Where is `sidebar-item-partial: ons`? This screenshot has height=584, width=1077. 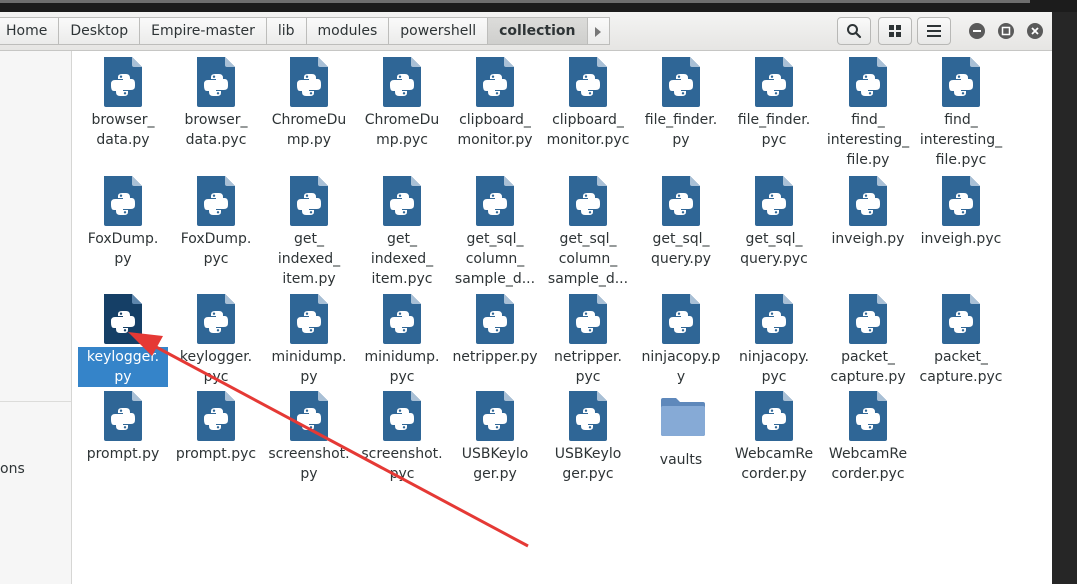 sidebar-item-partial: ons is located at coordinates (12, 469).